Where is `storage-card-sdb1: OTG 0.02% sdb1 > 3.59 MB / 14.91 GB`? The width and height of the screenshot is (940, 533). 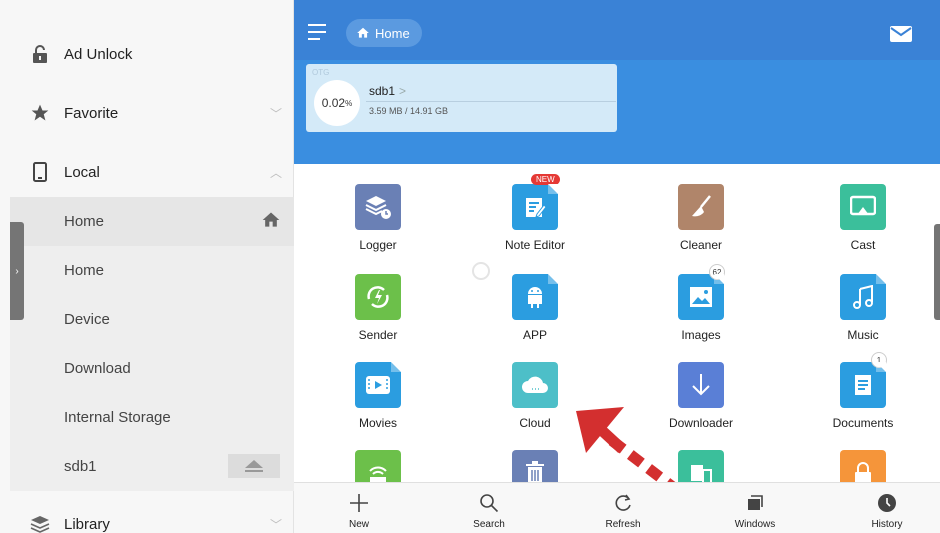 storage-card-sdb1: OTG 0.02% sdb1 > 3.59 MB / 14.91 GB is located at coordinates (461, 98).